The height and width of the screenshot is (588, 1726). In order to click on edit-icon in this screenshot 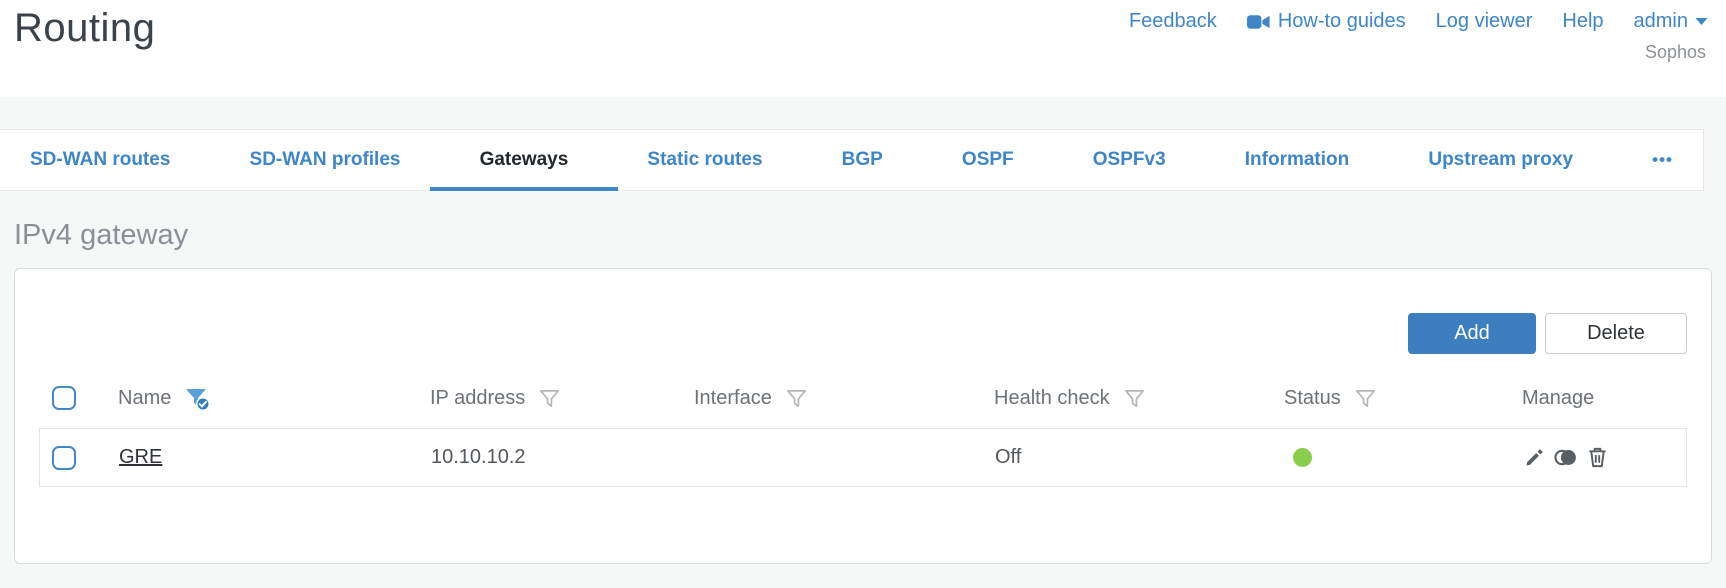, I will do `click(1534, 457)`.